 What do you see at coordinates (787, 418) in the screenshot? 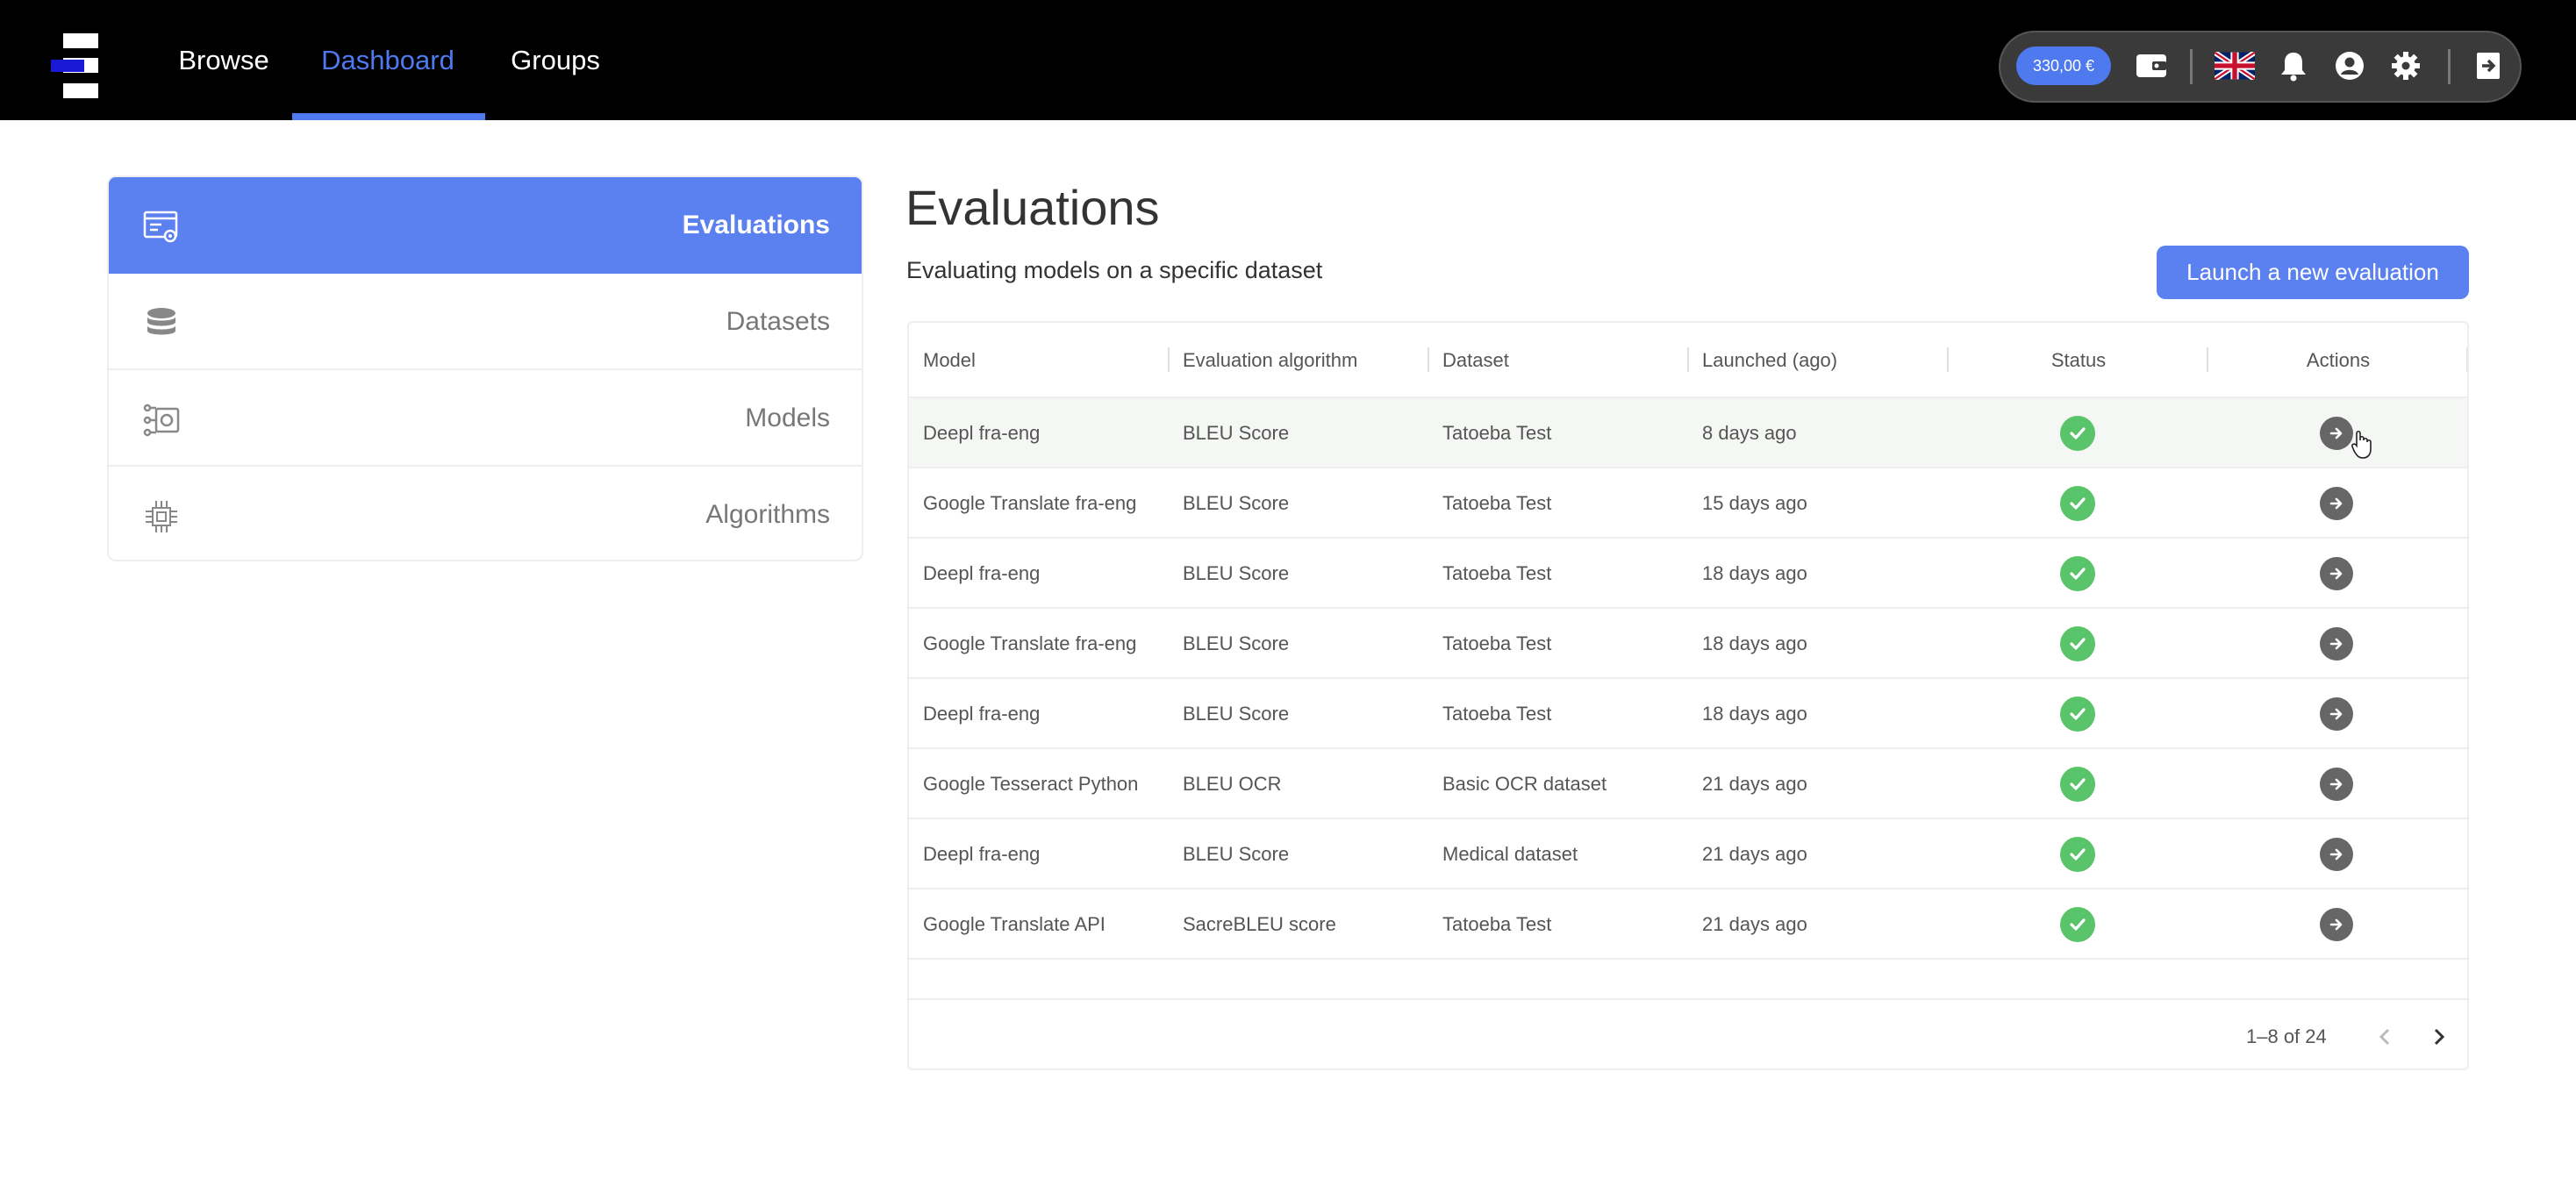
I see `sidebar-item-label: Models` at bounding box center [787, 418].